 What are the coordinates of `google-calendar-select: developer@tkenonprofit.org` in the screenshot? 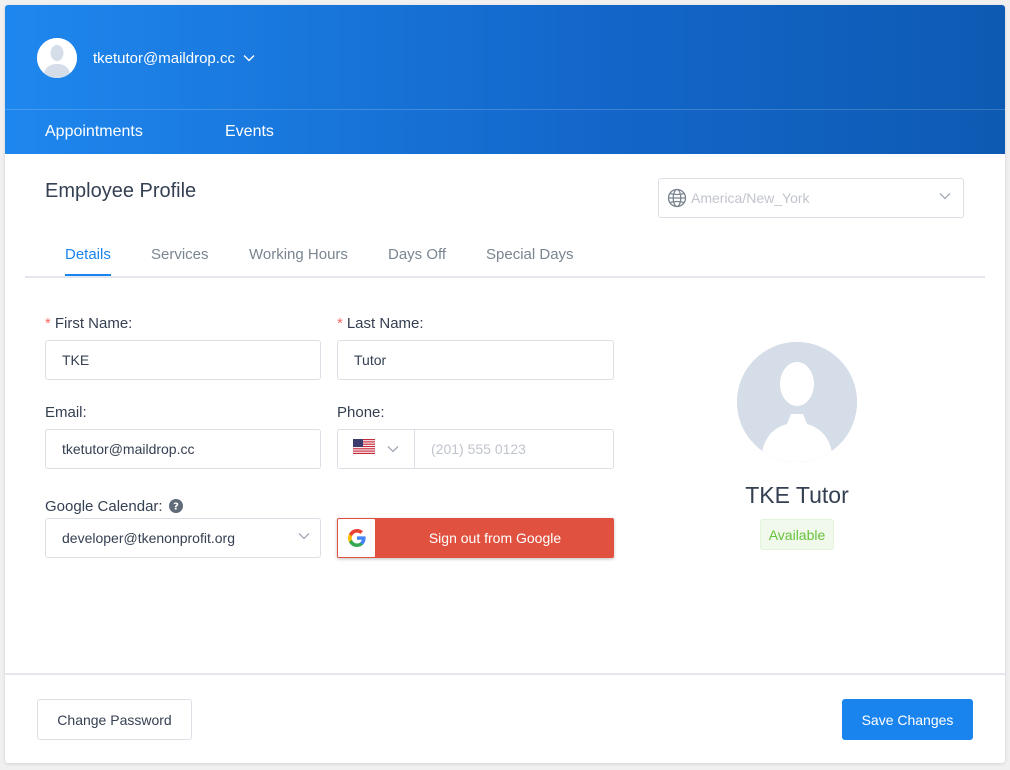 It's located at (183, 538).